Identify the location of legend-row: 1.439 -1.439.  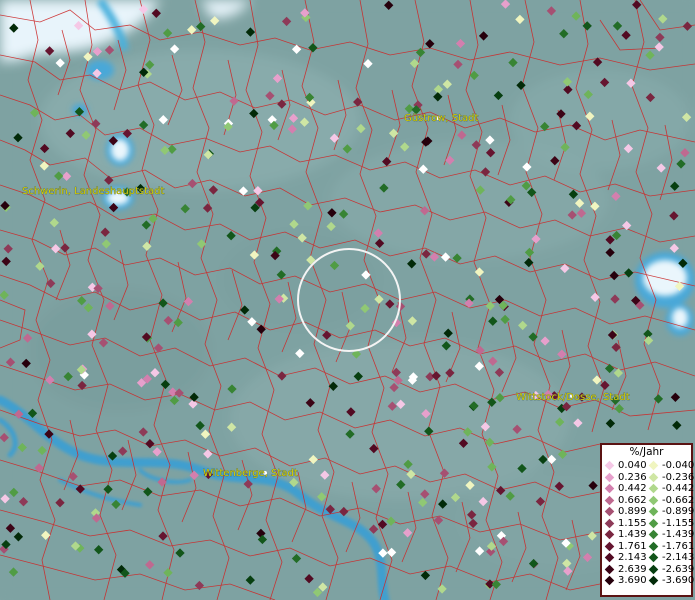
(649, 535).